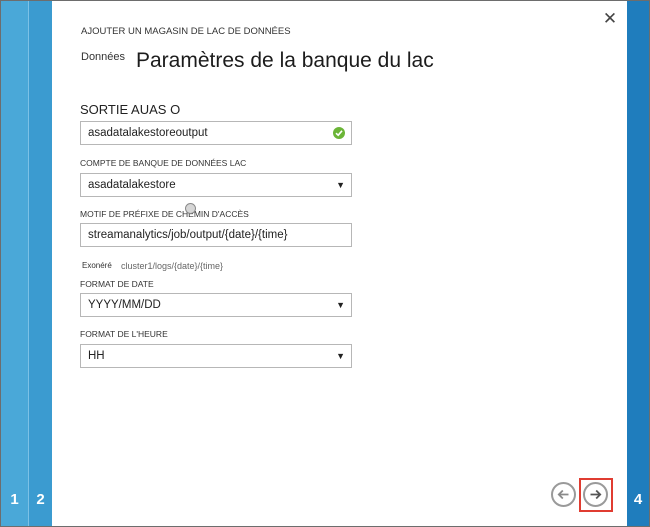 This screenshot has width=650, height=527. I want to click on account-value: asadatalakestore, so click(132, 185).